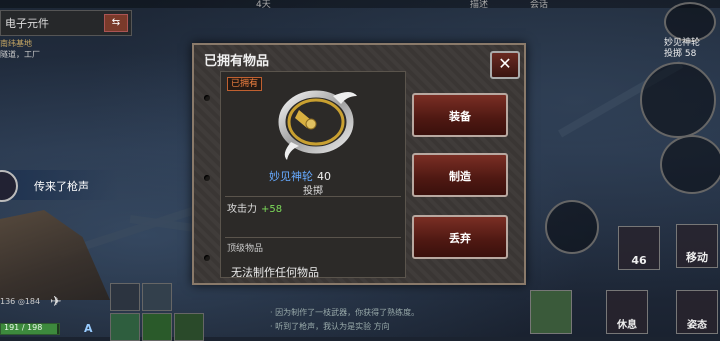  I want to click on stat-1: 136, so click(8, 301).